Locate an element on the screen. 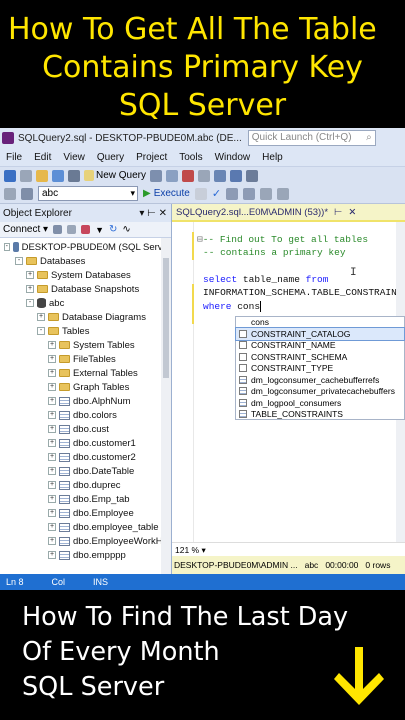 This screenshot has height=720, width=405. open-icon is located at coordinates (58, 175).